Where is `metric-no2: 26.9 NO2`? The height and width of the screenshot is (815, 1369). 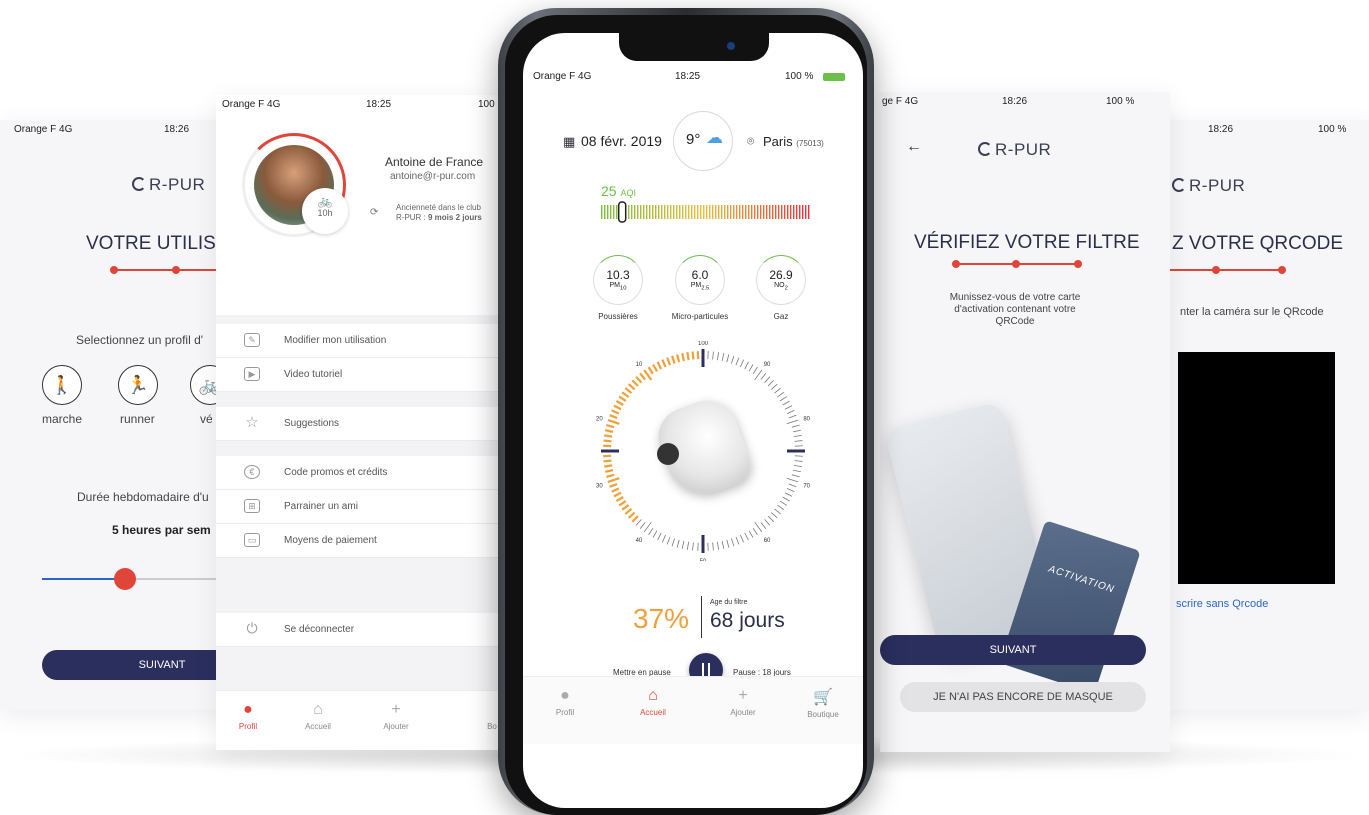 metric-no2: 26.9 NO2 is located at coordinates (781, 280).